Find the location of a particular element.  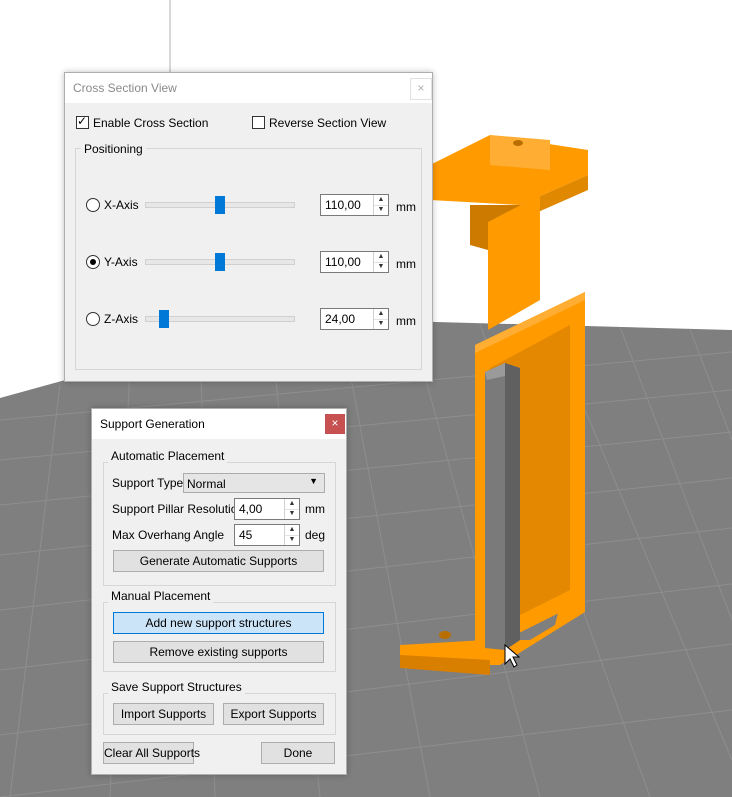

x-axis-value: 110,00 is located at coordinates (343, 205).